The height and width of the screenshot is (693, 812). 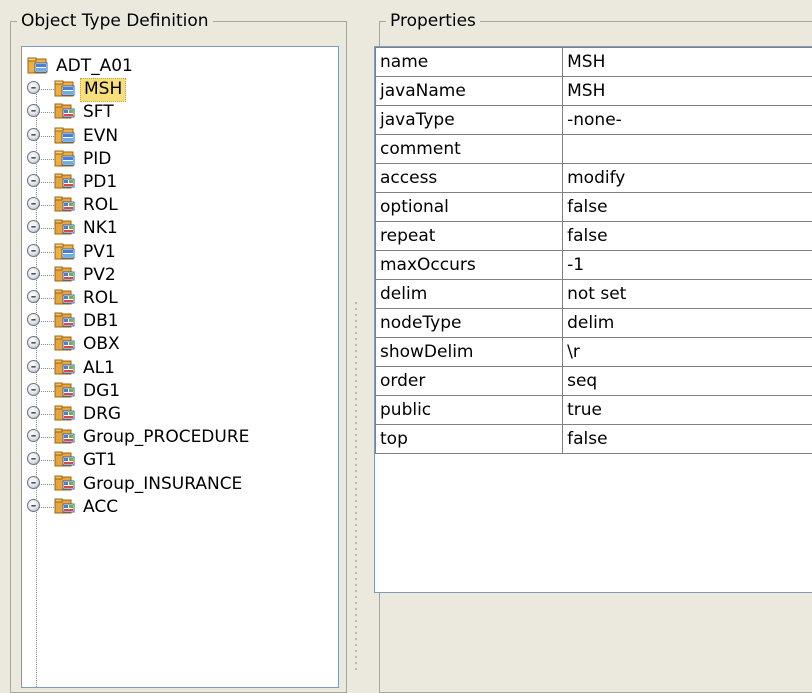 What do you see at coordinates (469, 236) in the screenshot?
I see `property-name: repeat` at bounding box center [469, 236].